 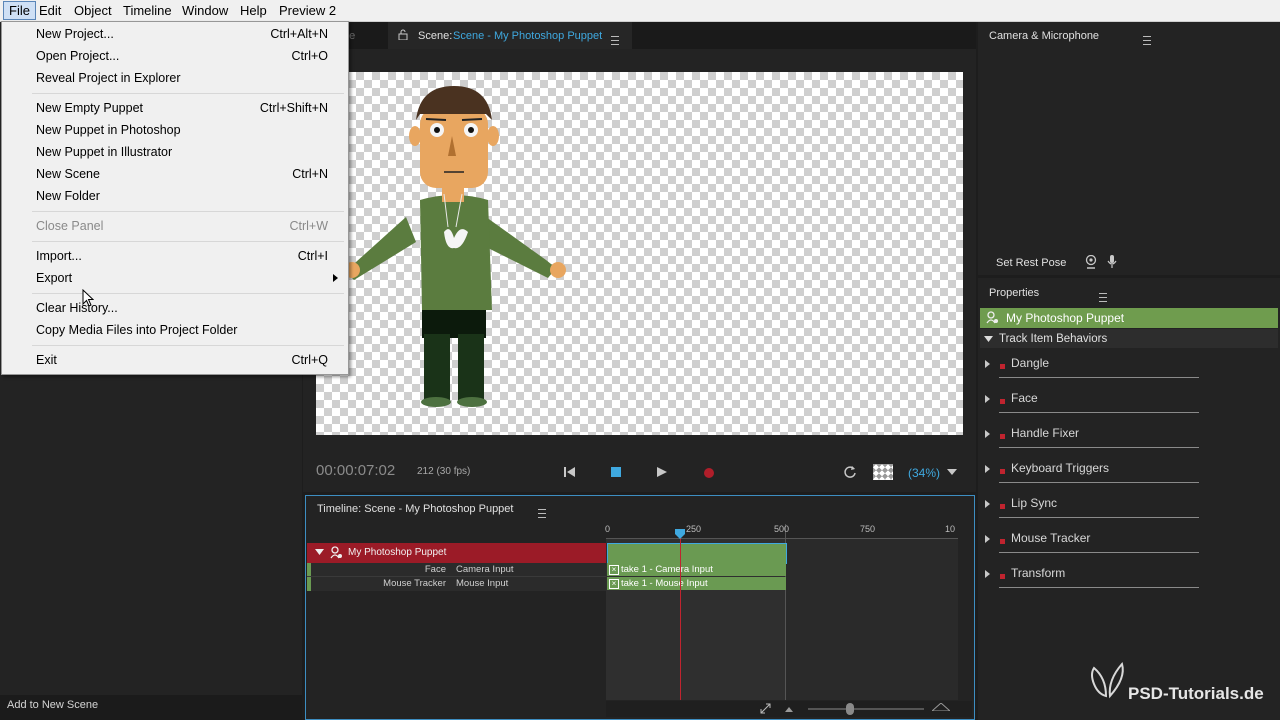 What do you see at coordinates (680, 617) in the screenshot?
I see `playhead-line` at bounding box center [680, 617].